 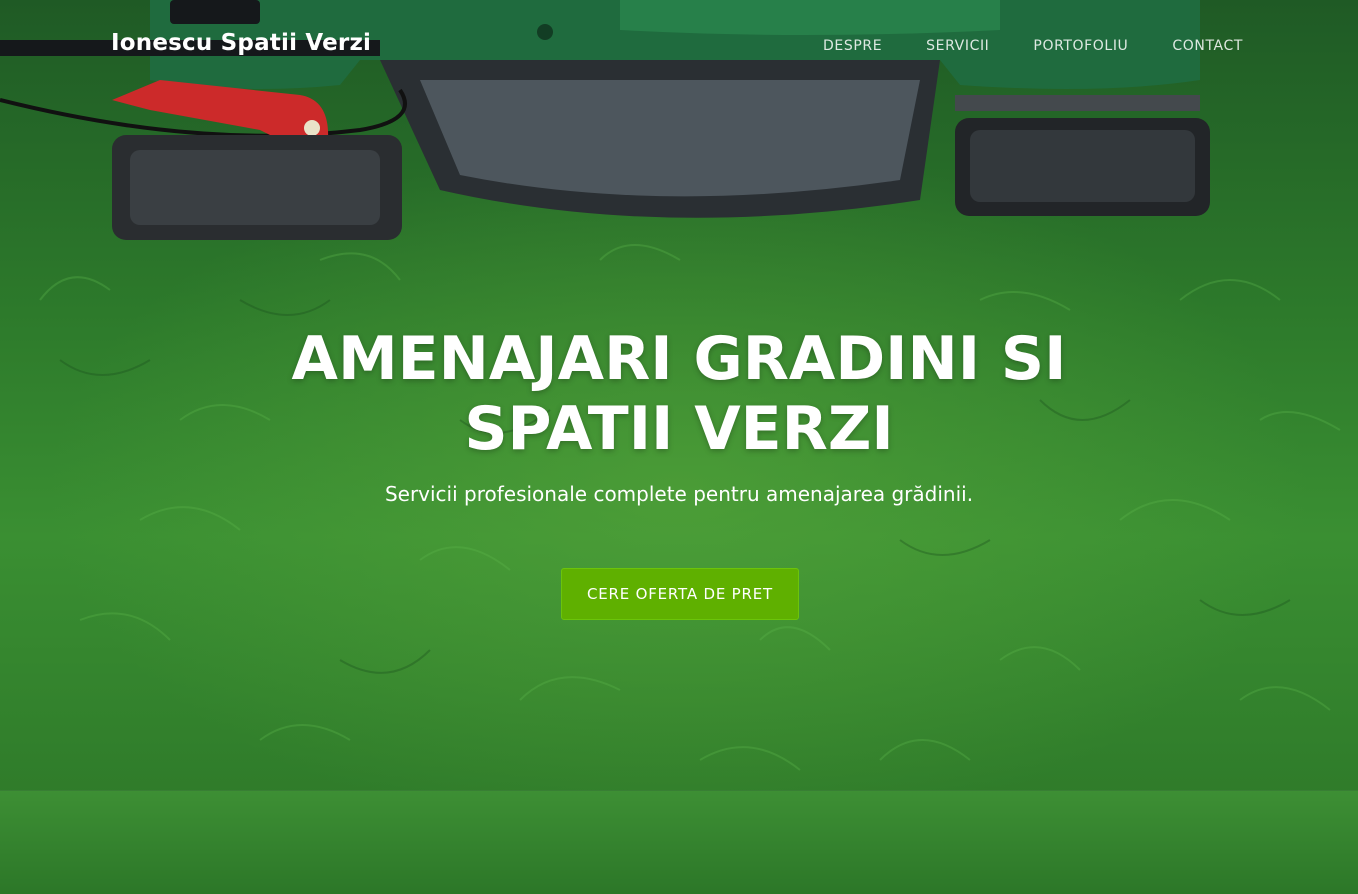 I want to click on hero-title-line-1: AMENAJARI GRADINI SI, so click(x=679, y=359).